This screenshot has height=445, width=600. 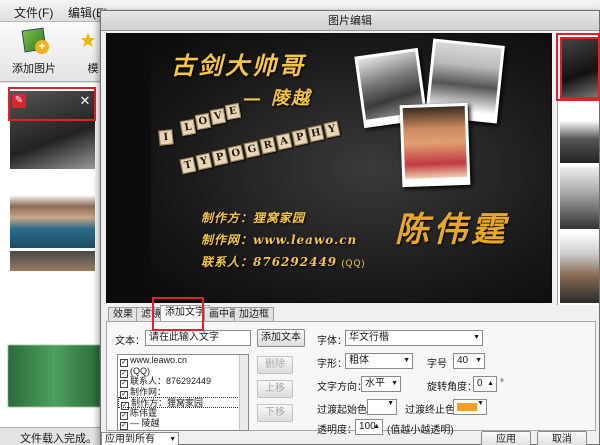 I want to click on list-item: ✓ 制作网：, so click(x=183, y=393).